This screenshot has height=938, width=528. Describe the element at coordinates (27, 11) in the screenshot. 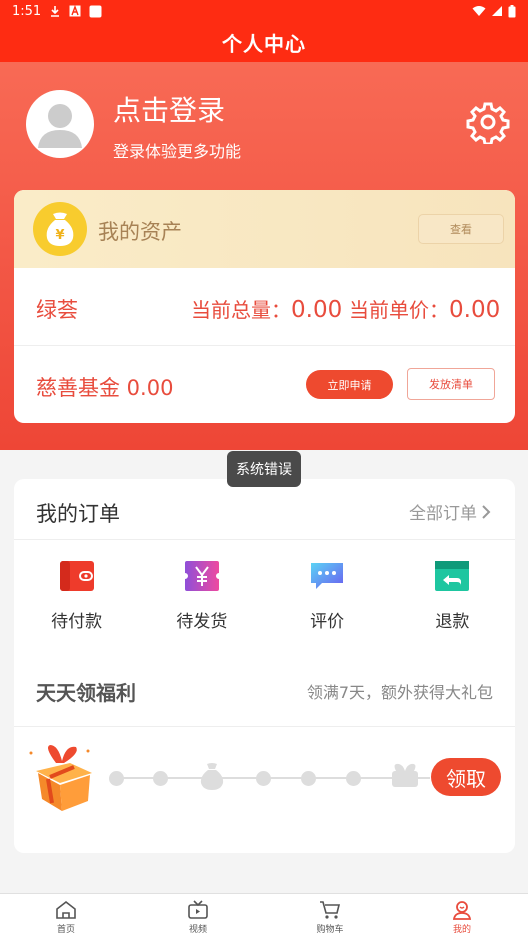

I see `status-time: 1:51` at that location.